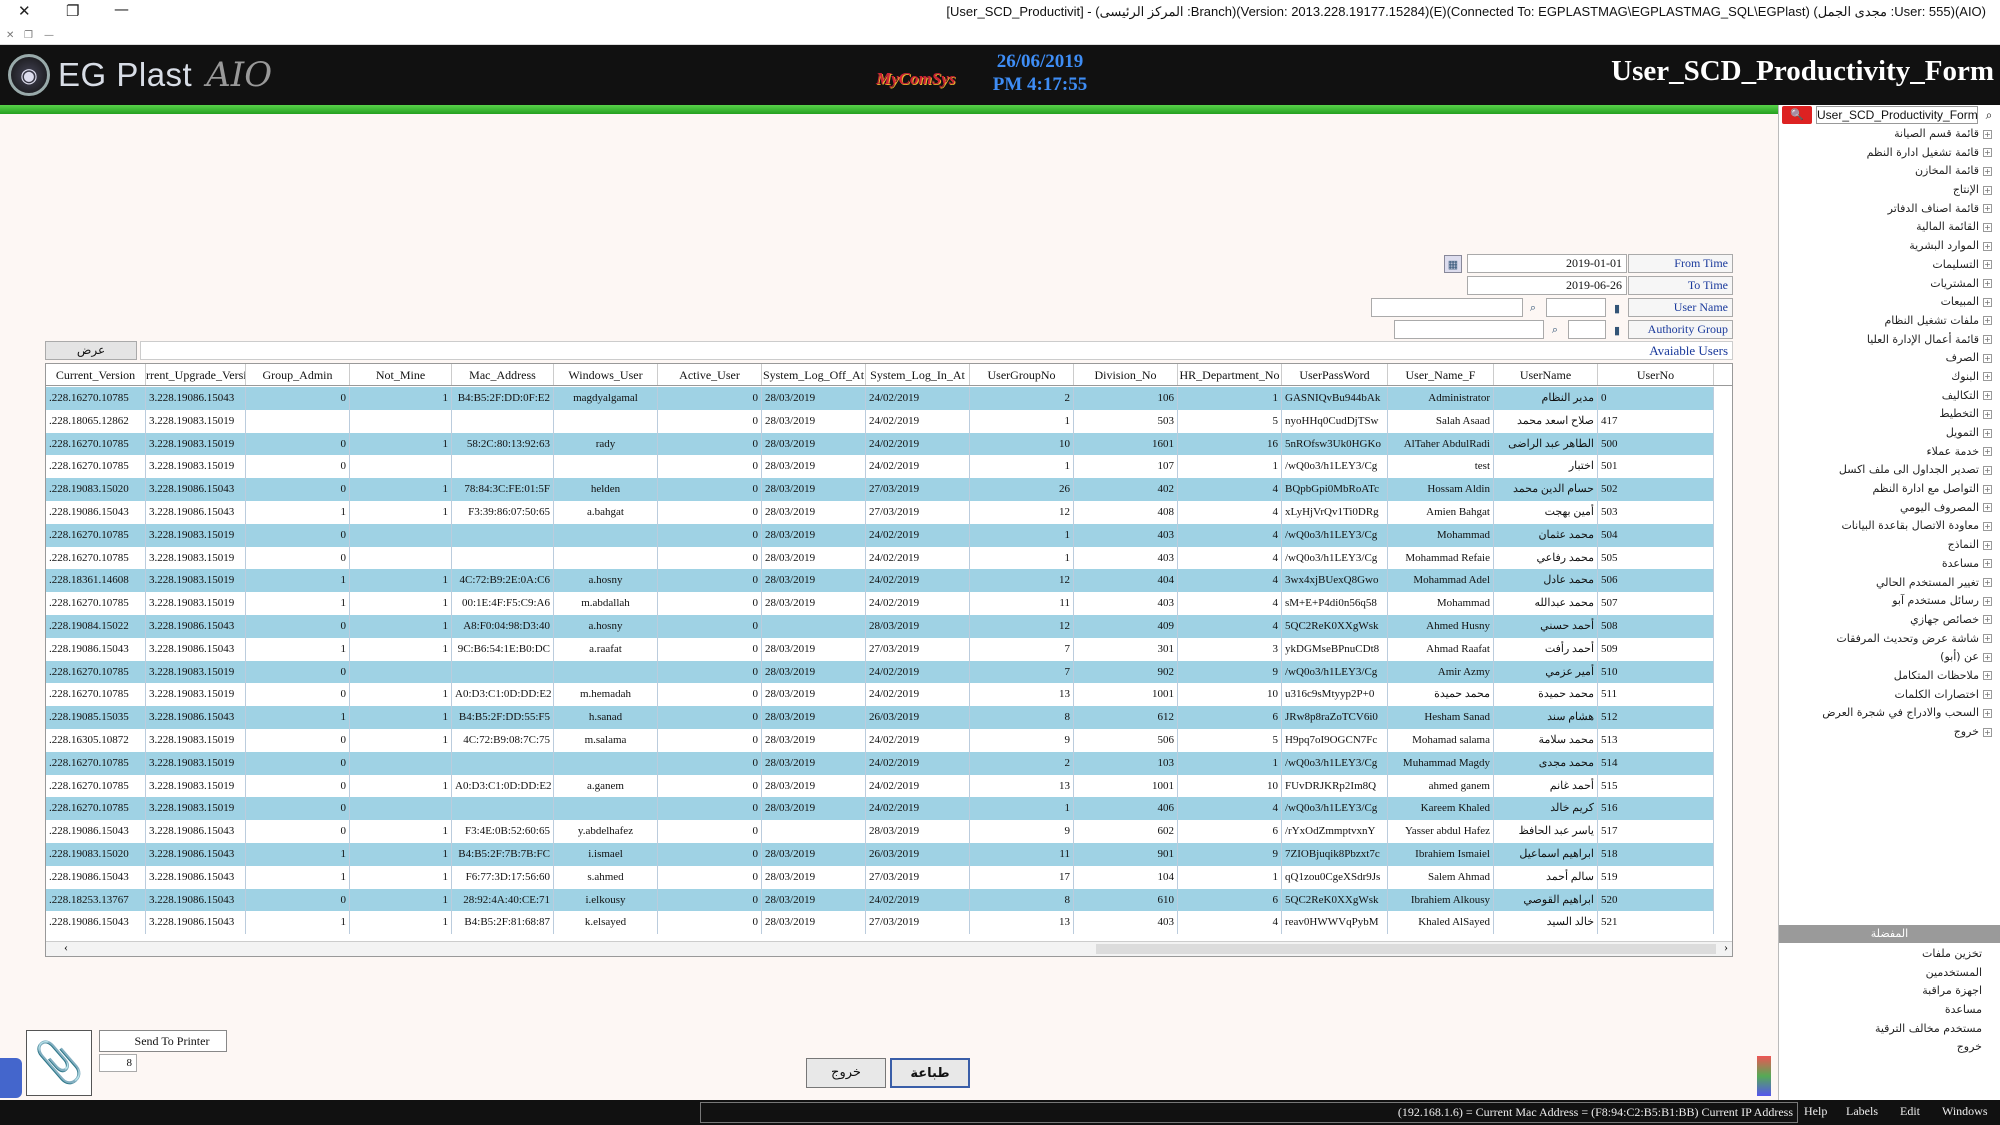 This screenshot has height=1125, width=2000. I want to click on menu-tree-item: قائمة أعمال الإدارة العليا +, so click(1887, 340).